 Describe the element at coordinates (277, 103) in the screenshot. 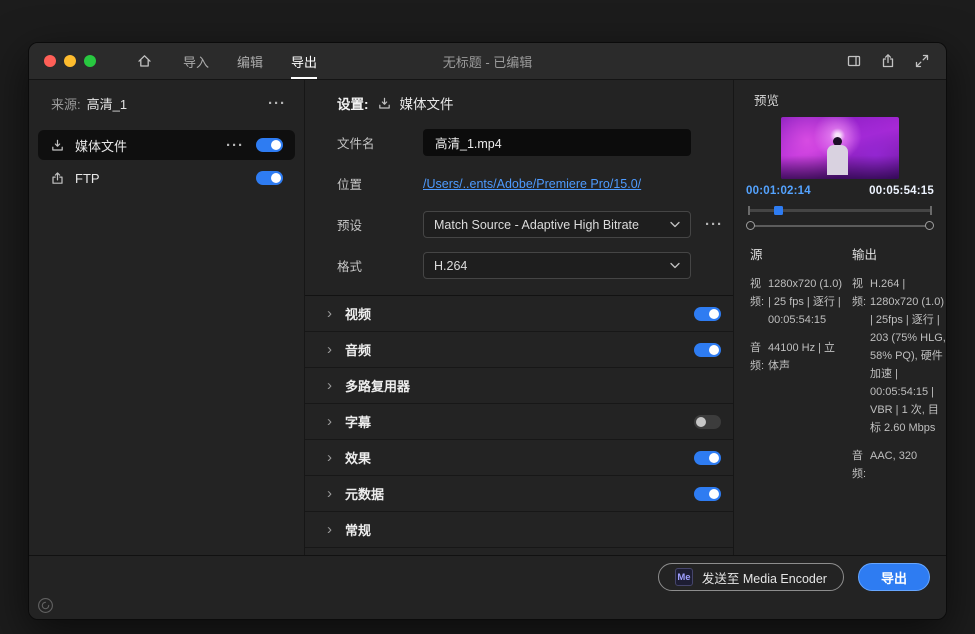

I see `source-more-button: ···` at that location.